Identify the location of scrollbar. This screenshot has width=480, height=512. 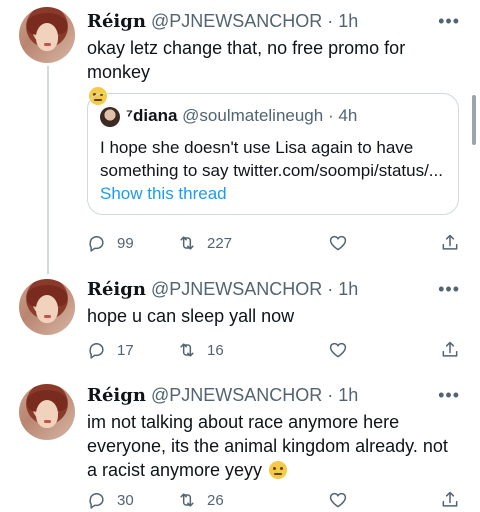
(474, 120).